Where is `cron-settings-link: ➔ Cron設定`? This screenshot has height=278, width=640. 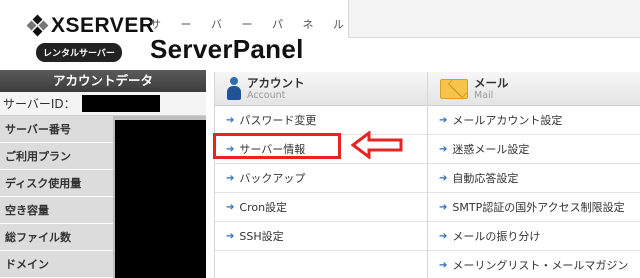 cron-settings-link: ➔ Cron設定 is located at coordinates (321, 207).